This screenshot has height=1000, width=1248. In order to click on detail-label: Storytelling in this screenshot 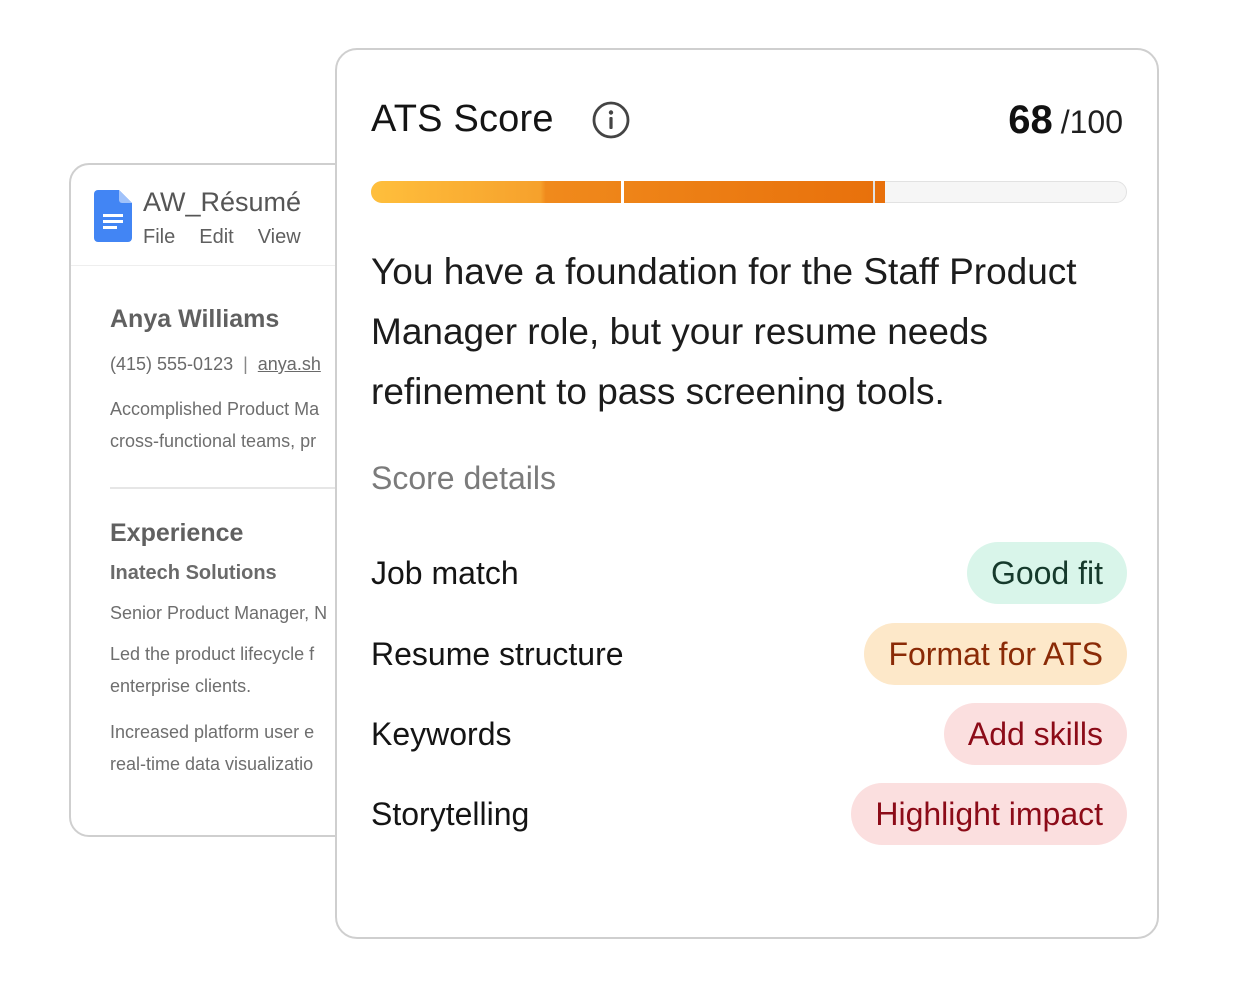, I will do `click(450, 813)`.